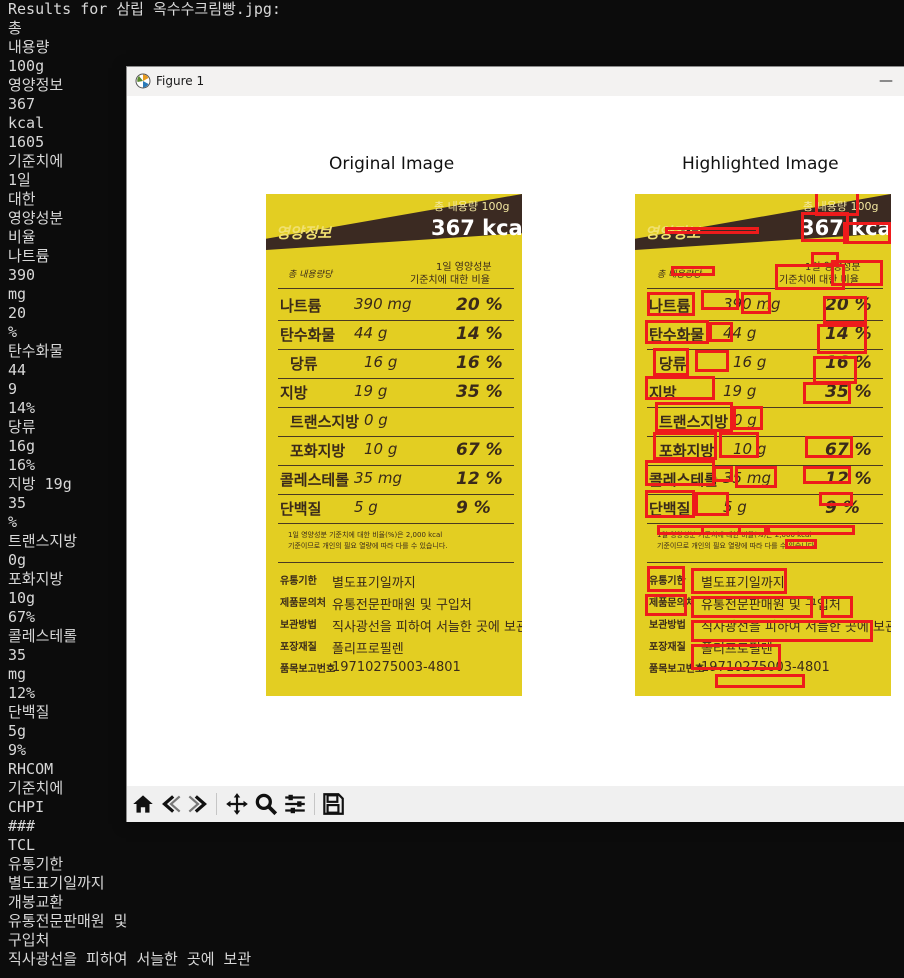  I want to click on ocr-result-line: 유통전문판매원 및, so click(68, 921).